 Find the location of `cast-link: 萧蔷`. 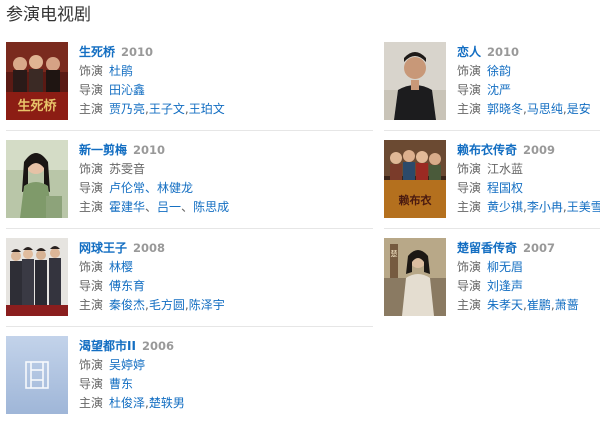

cast-link: 萧蔷 is located at coordinates (567, 305).